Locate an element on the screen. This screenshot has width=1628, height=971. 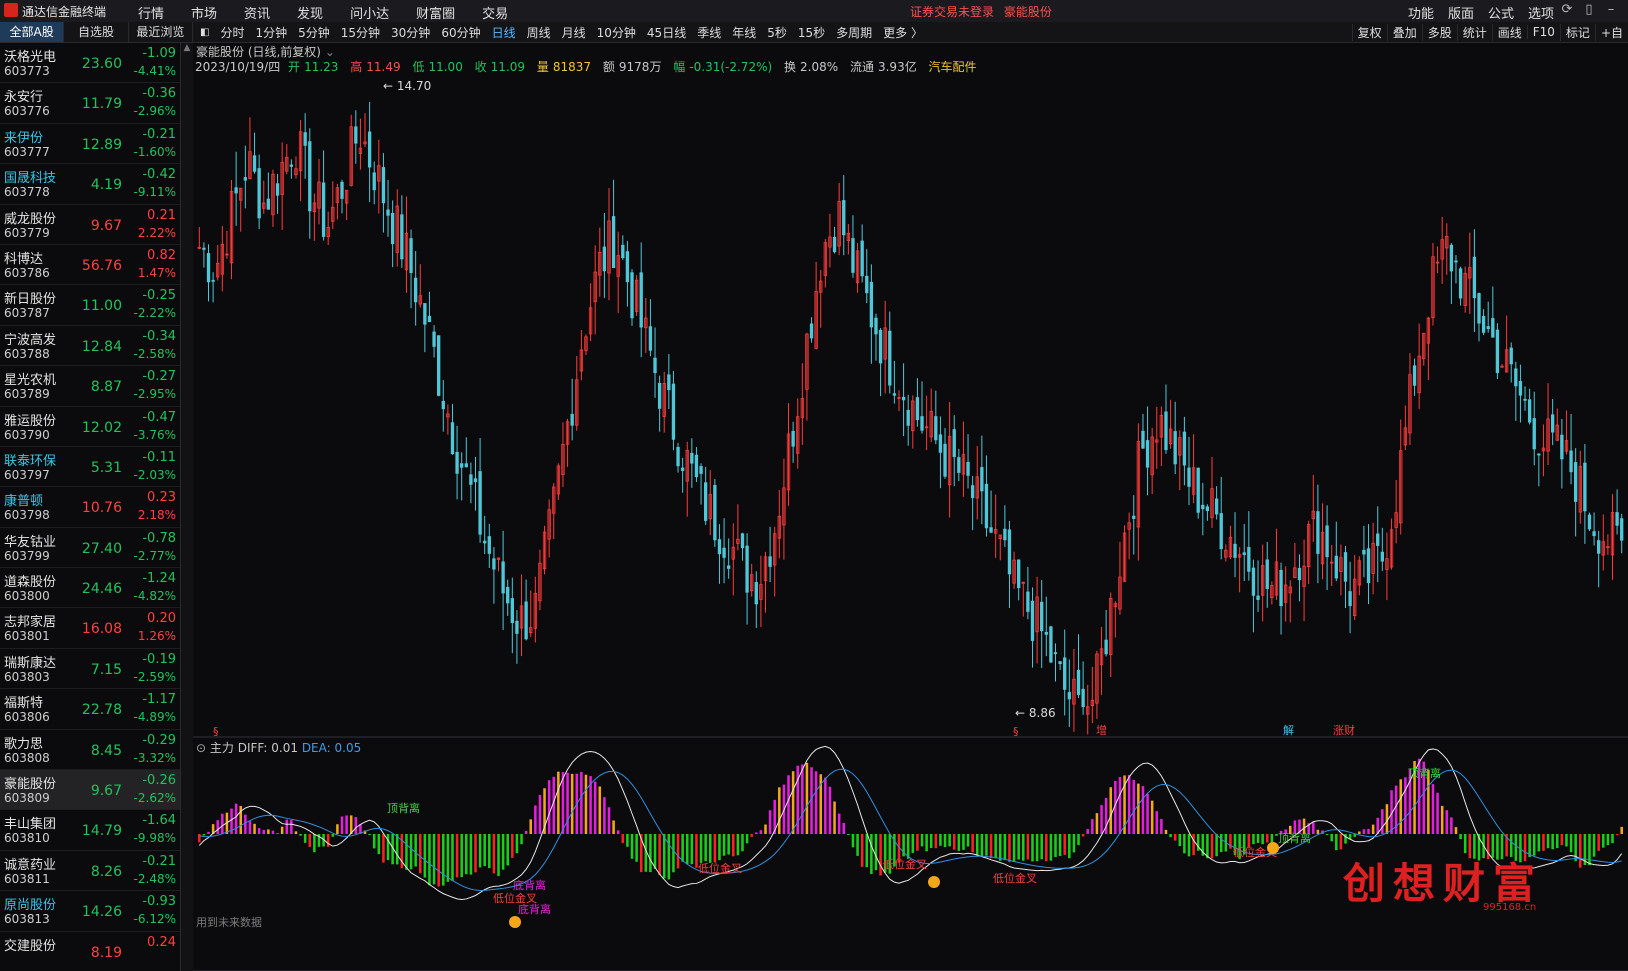
tool-draw-line: 画线 is located at coordinates (1509, 32).